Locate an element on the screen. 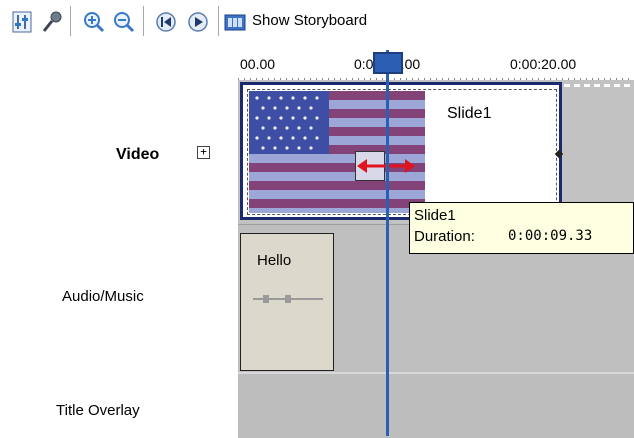 The height and width of the screenshot is (438, 634). zoom-in-button is located at coordinates (94, 22).